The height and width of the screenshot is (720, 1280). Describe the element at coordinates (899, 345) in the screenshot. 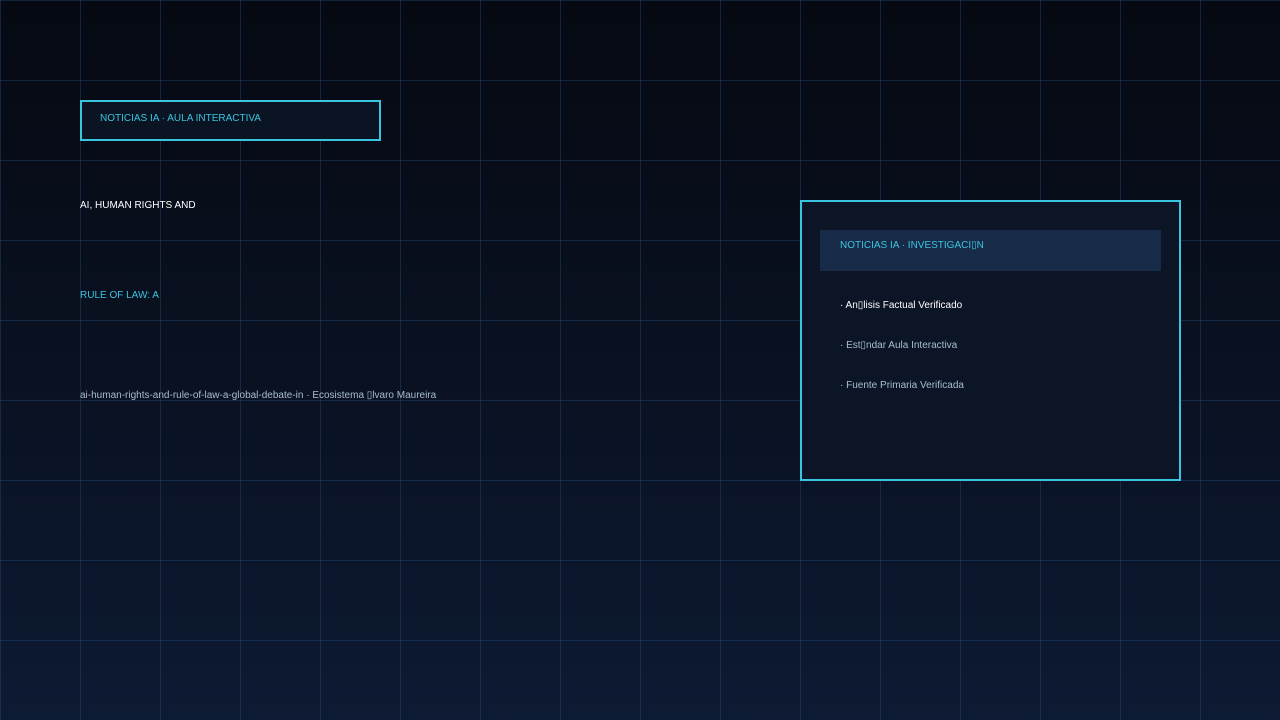

I see `info-panel-item: · Est▯ndar Aula Interactiva` at that location.